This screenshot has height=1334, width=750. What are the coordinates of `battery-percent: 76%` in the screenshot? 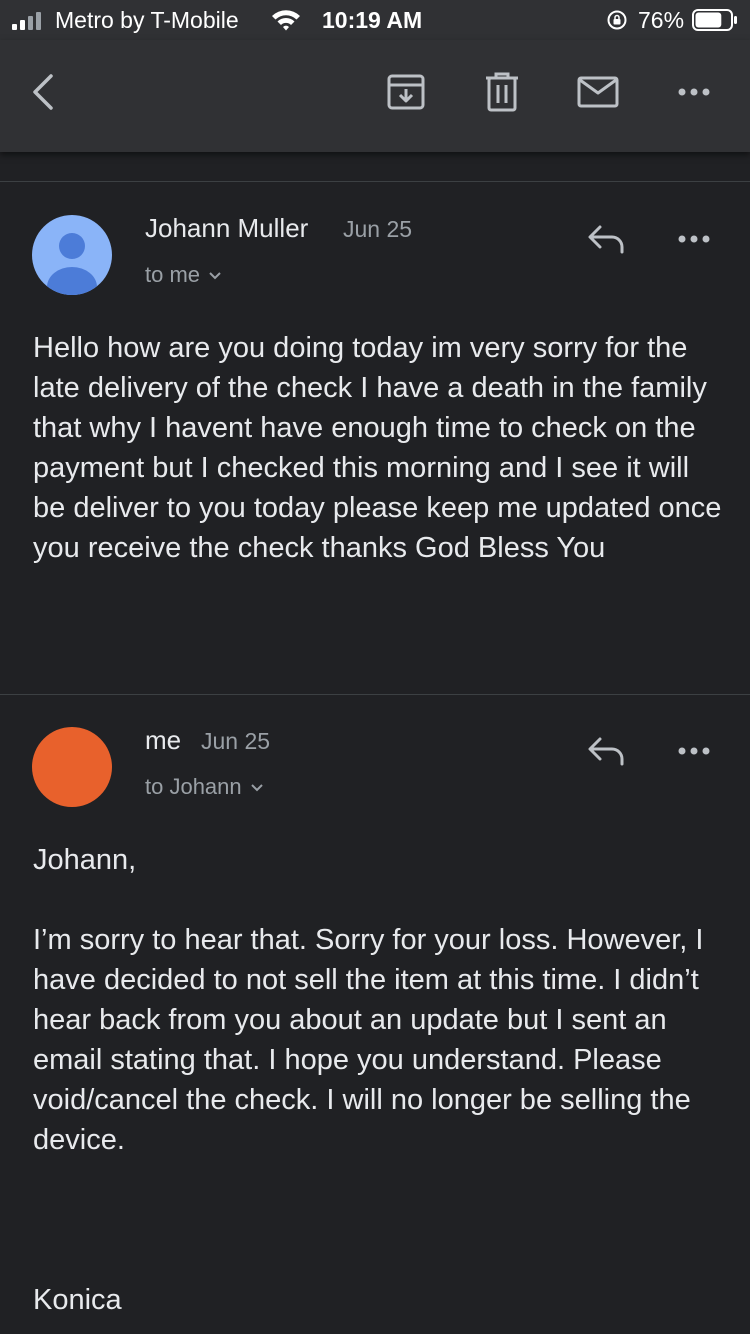 It's located at (661, 20).